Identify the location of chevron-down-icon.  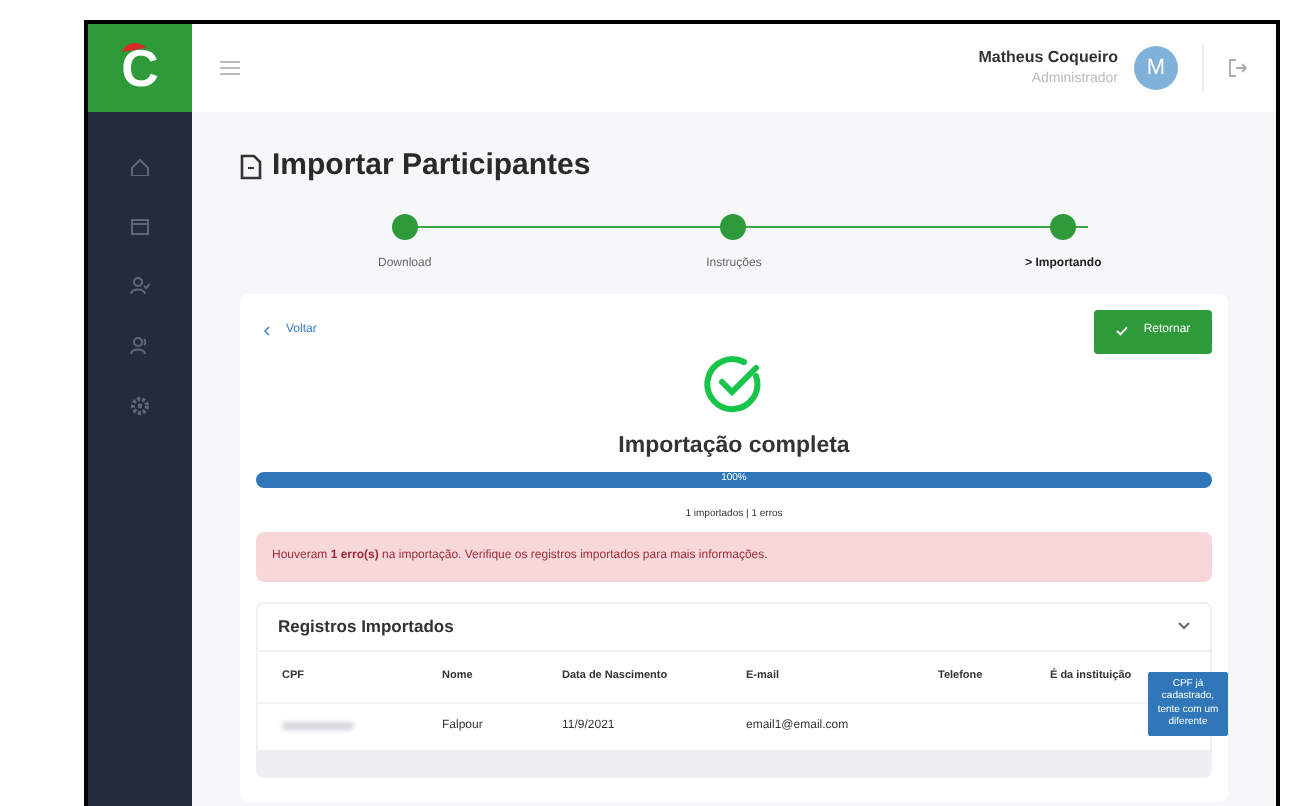
(1184, 626).